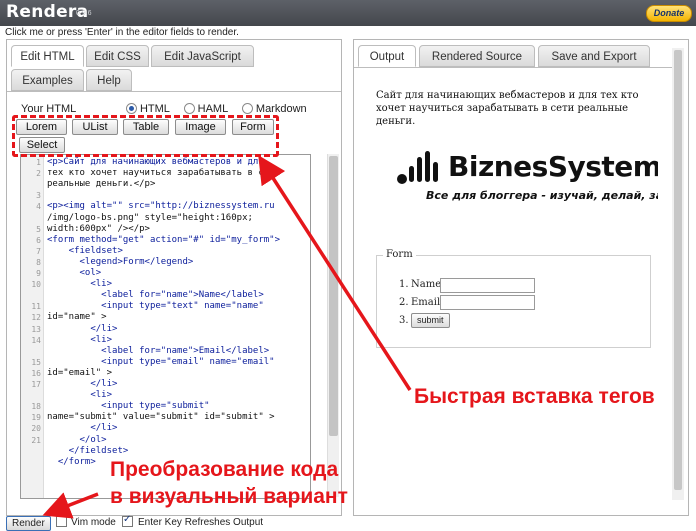 The height and width of the screenshot is (531, 696). I want to click on line-number: 18, so click(36, 407).